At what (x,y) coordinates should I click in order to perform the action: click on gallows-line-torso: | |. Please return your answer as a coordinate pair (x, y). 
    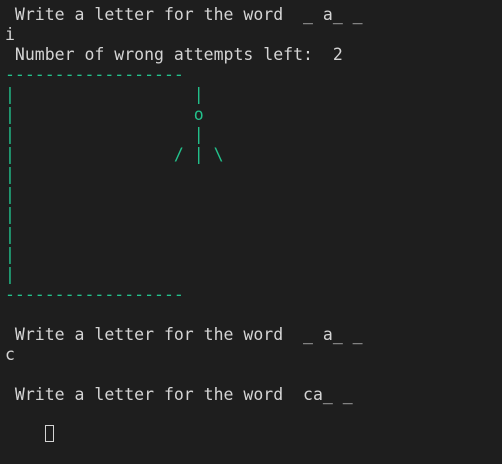
    Looking at the image, I should click on (104, 134).